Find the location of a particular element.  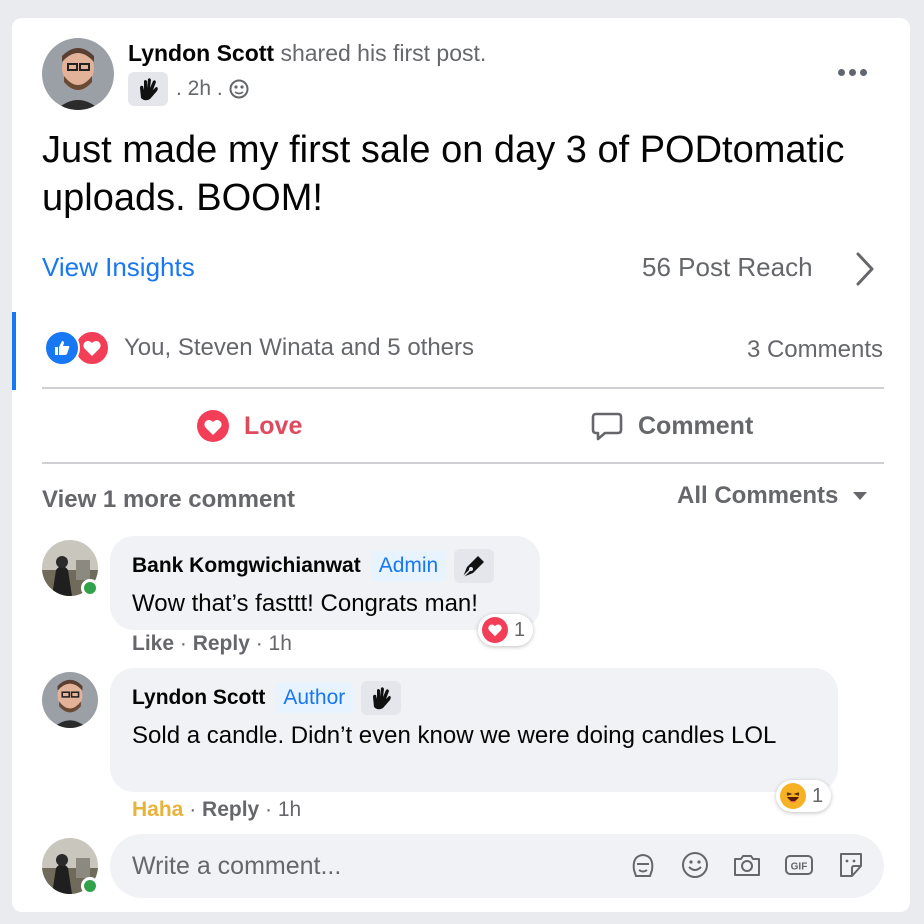

post-reach: 56 Post Reach is located at coordinates (727, 267).